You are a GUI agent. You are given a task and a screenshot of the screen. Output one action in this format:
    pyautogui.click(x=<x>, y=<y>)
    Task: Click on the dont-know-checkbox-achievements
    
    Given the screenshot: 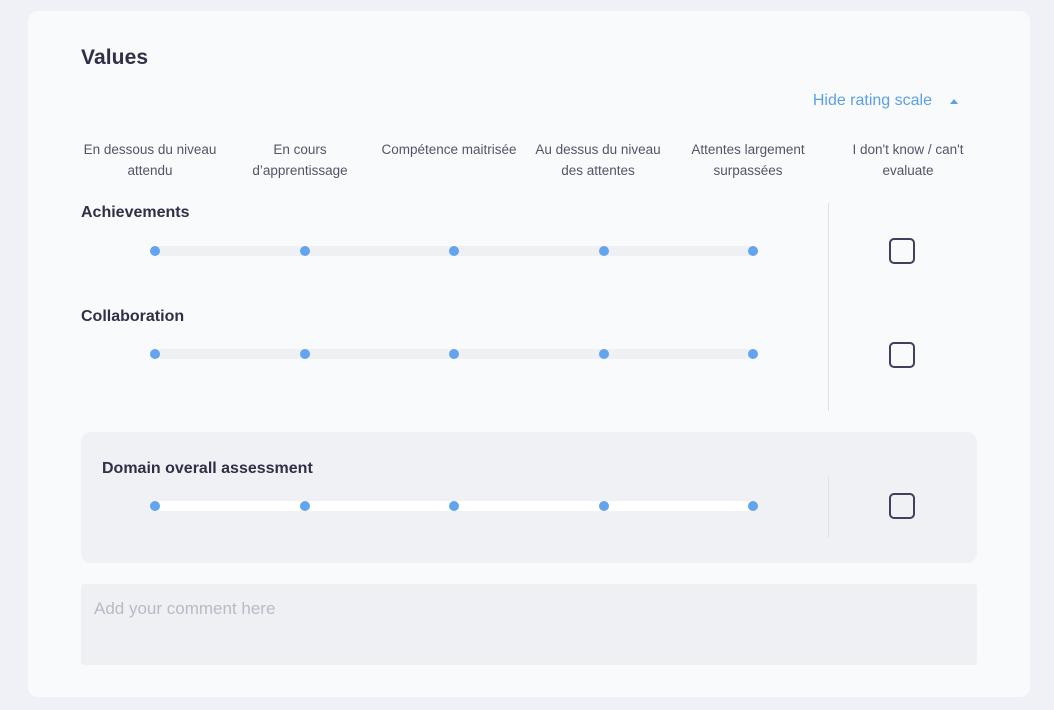 What is the action you would take?
    pyautogui.click(x=902, y=251)
    